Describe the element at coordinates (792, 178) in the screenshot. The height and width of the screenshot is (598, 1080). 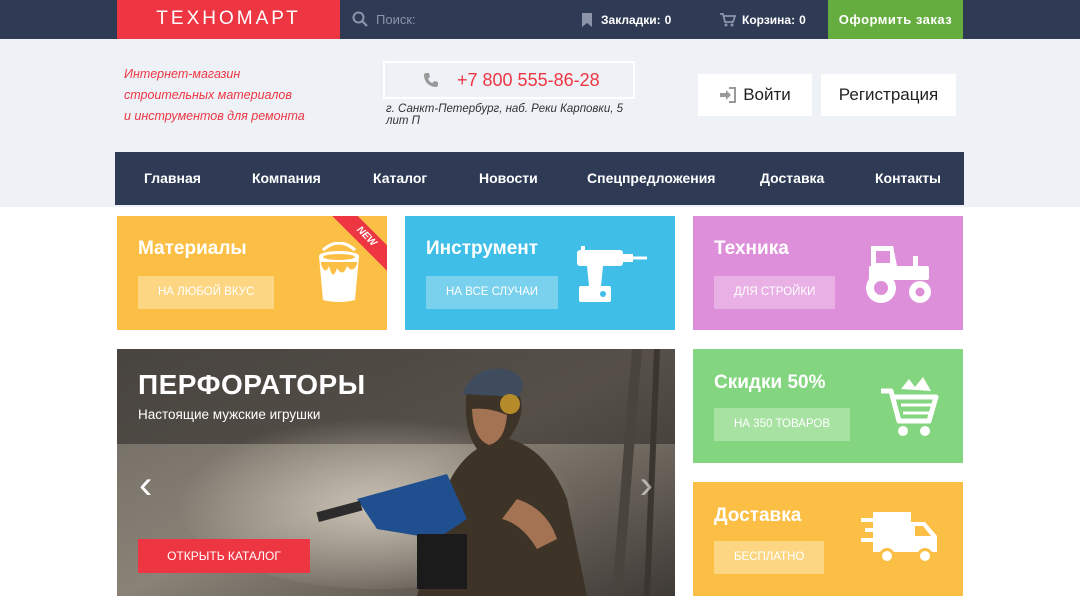
I see `nav-item-delivery: Доставка` at that location.